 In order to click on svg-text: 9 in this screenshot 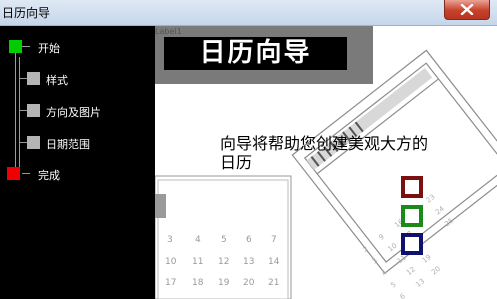, I will do `click(381, 237)`.